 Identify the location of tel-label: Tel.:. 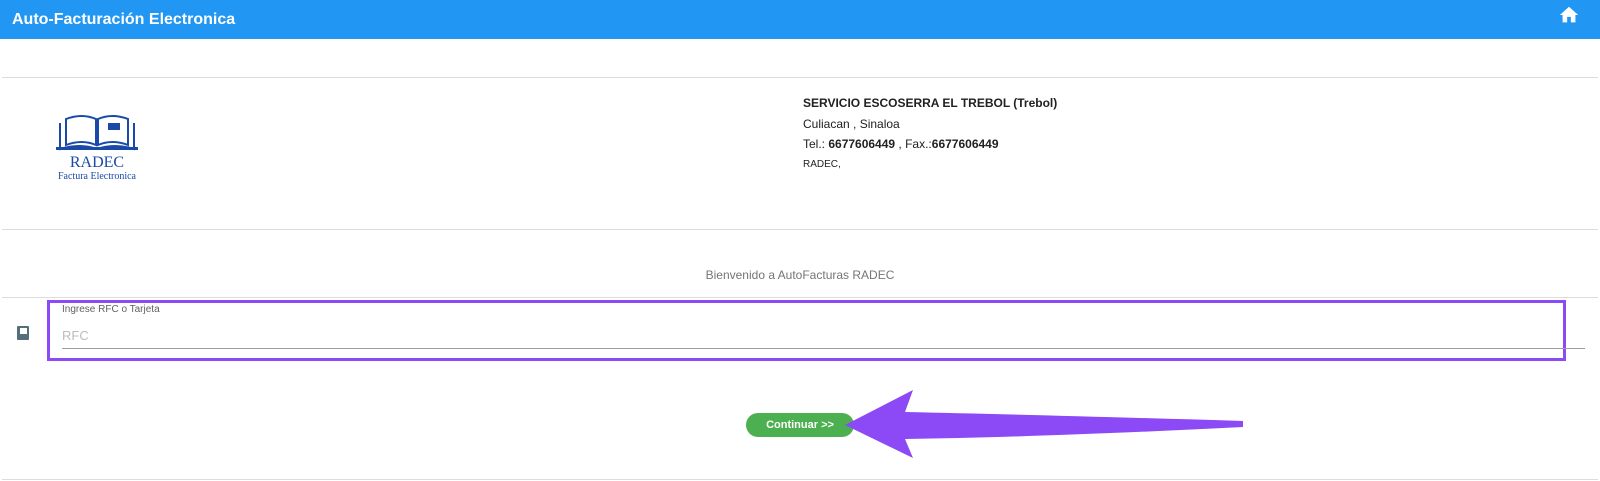
(816, 144).